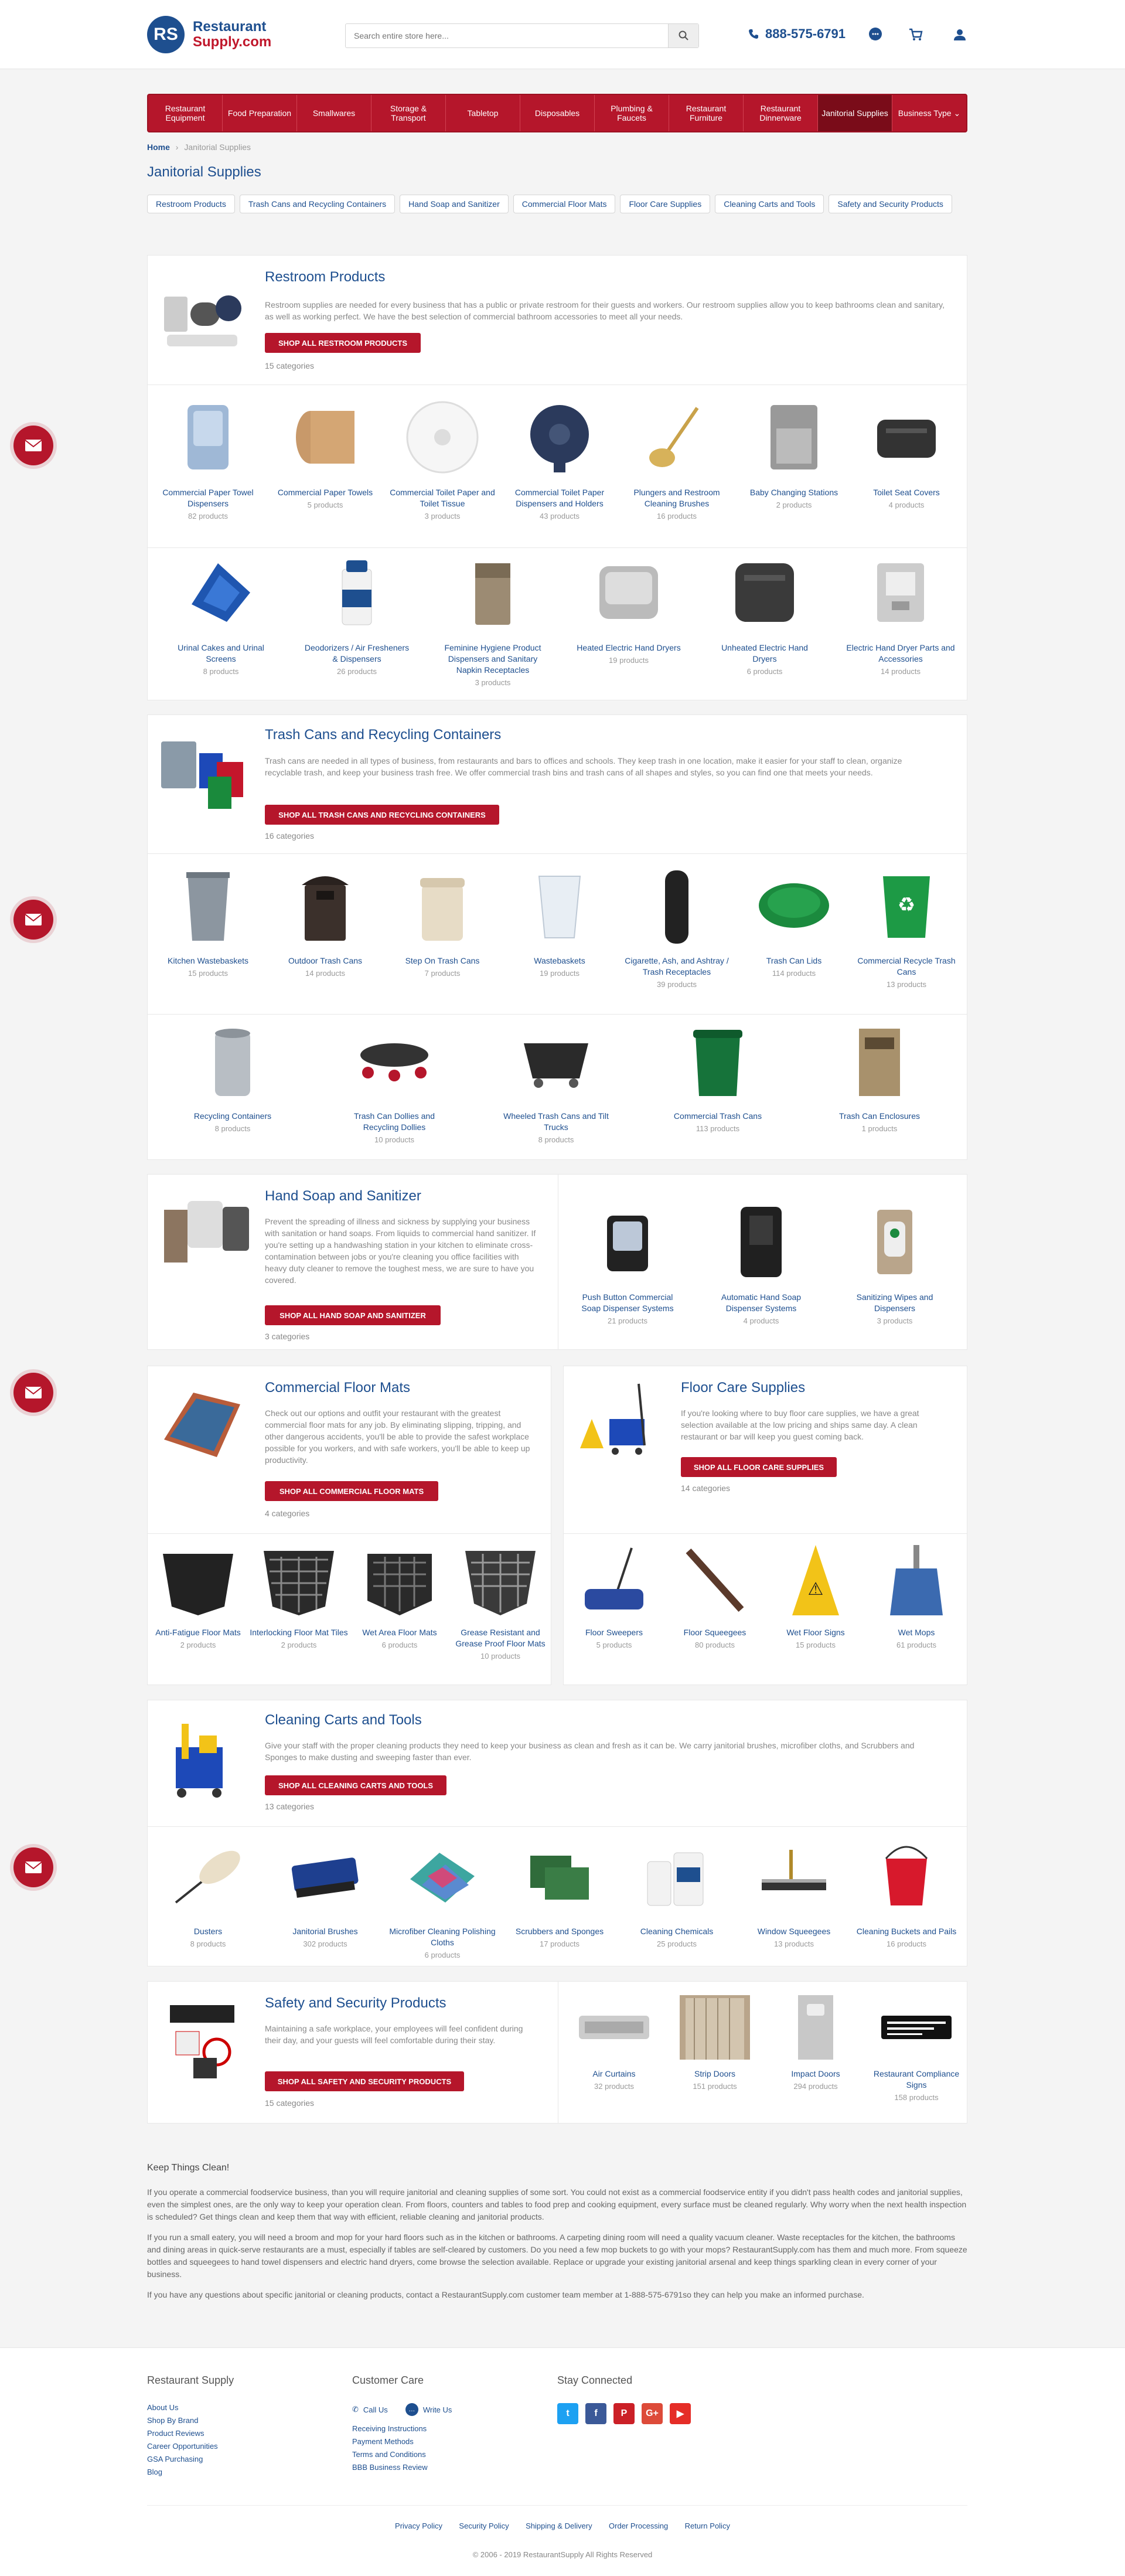 The image size is (1125, 2576). I want to click on call-us-link: ✆ Call Us, so click(370, 2409).